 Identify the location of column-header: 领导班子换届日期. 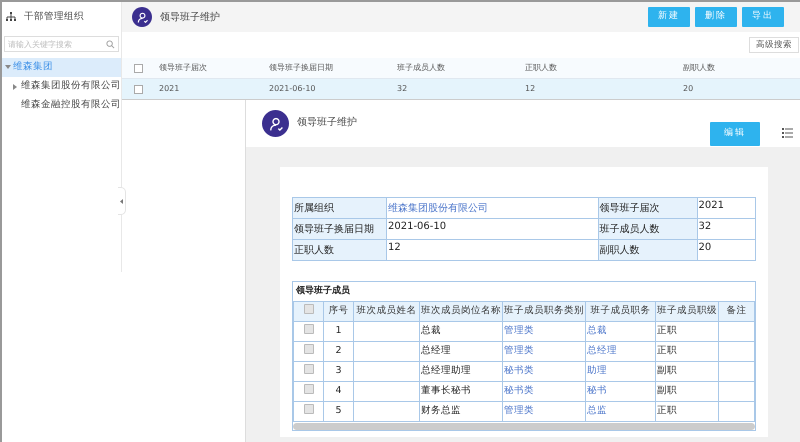
(301, 68).